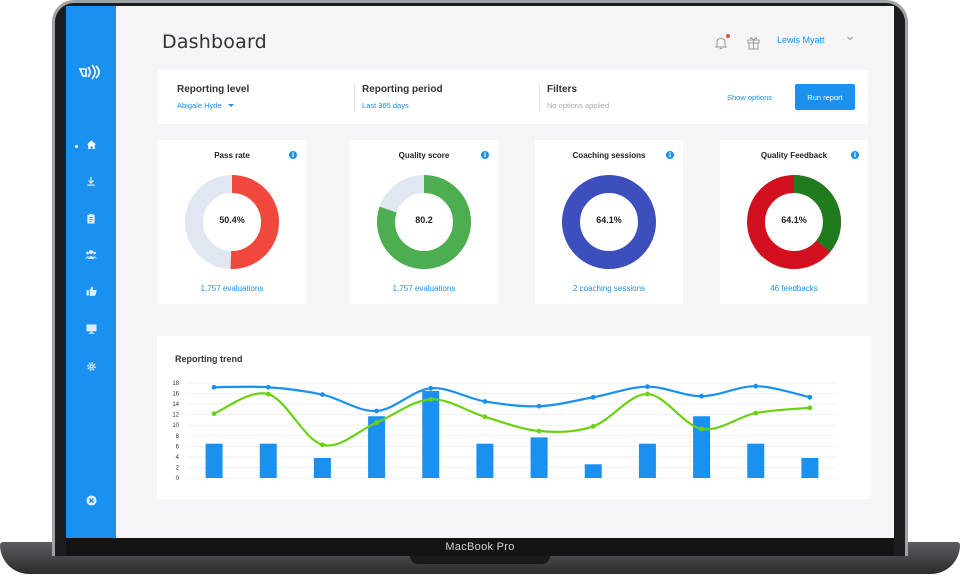 The height and width of the screenshot is (586, 960). I want to click on reporting-level-filter: Reporting level Abigale Hyde, so click(213, 97).